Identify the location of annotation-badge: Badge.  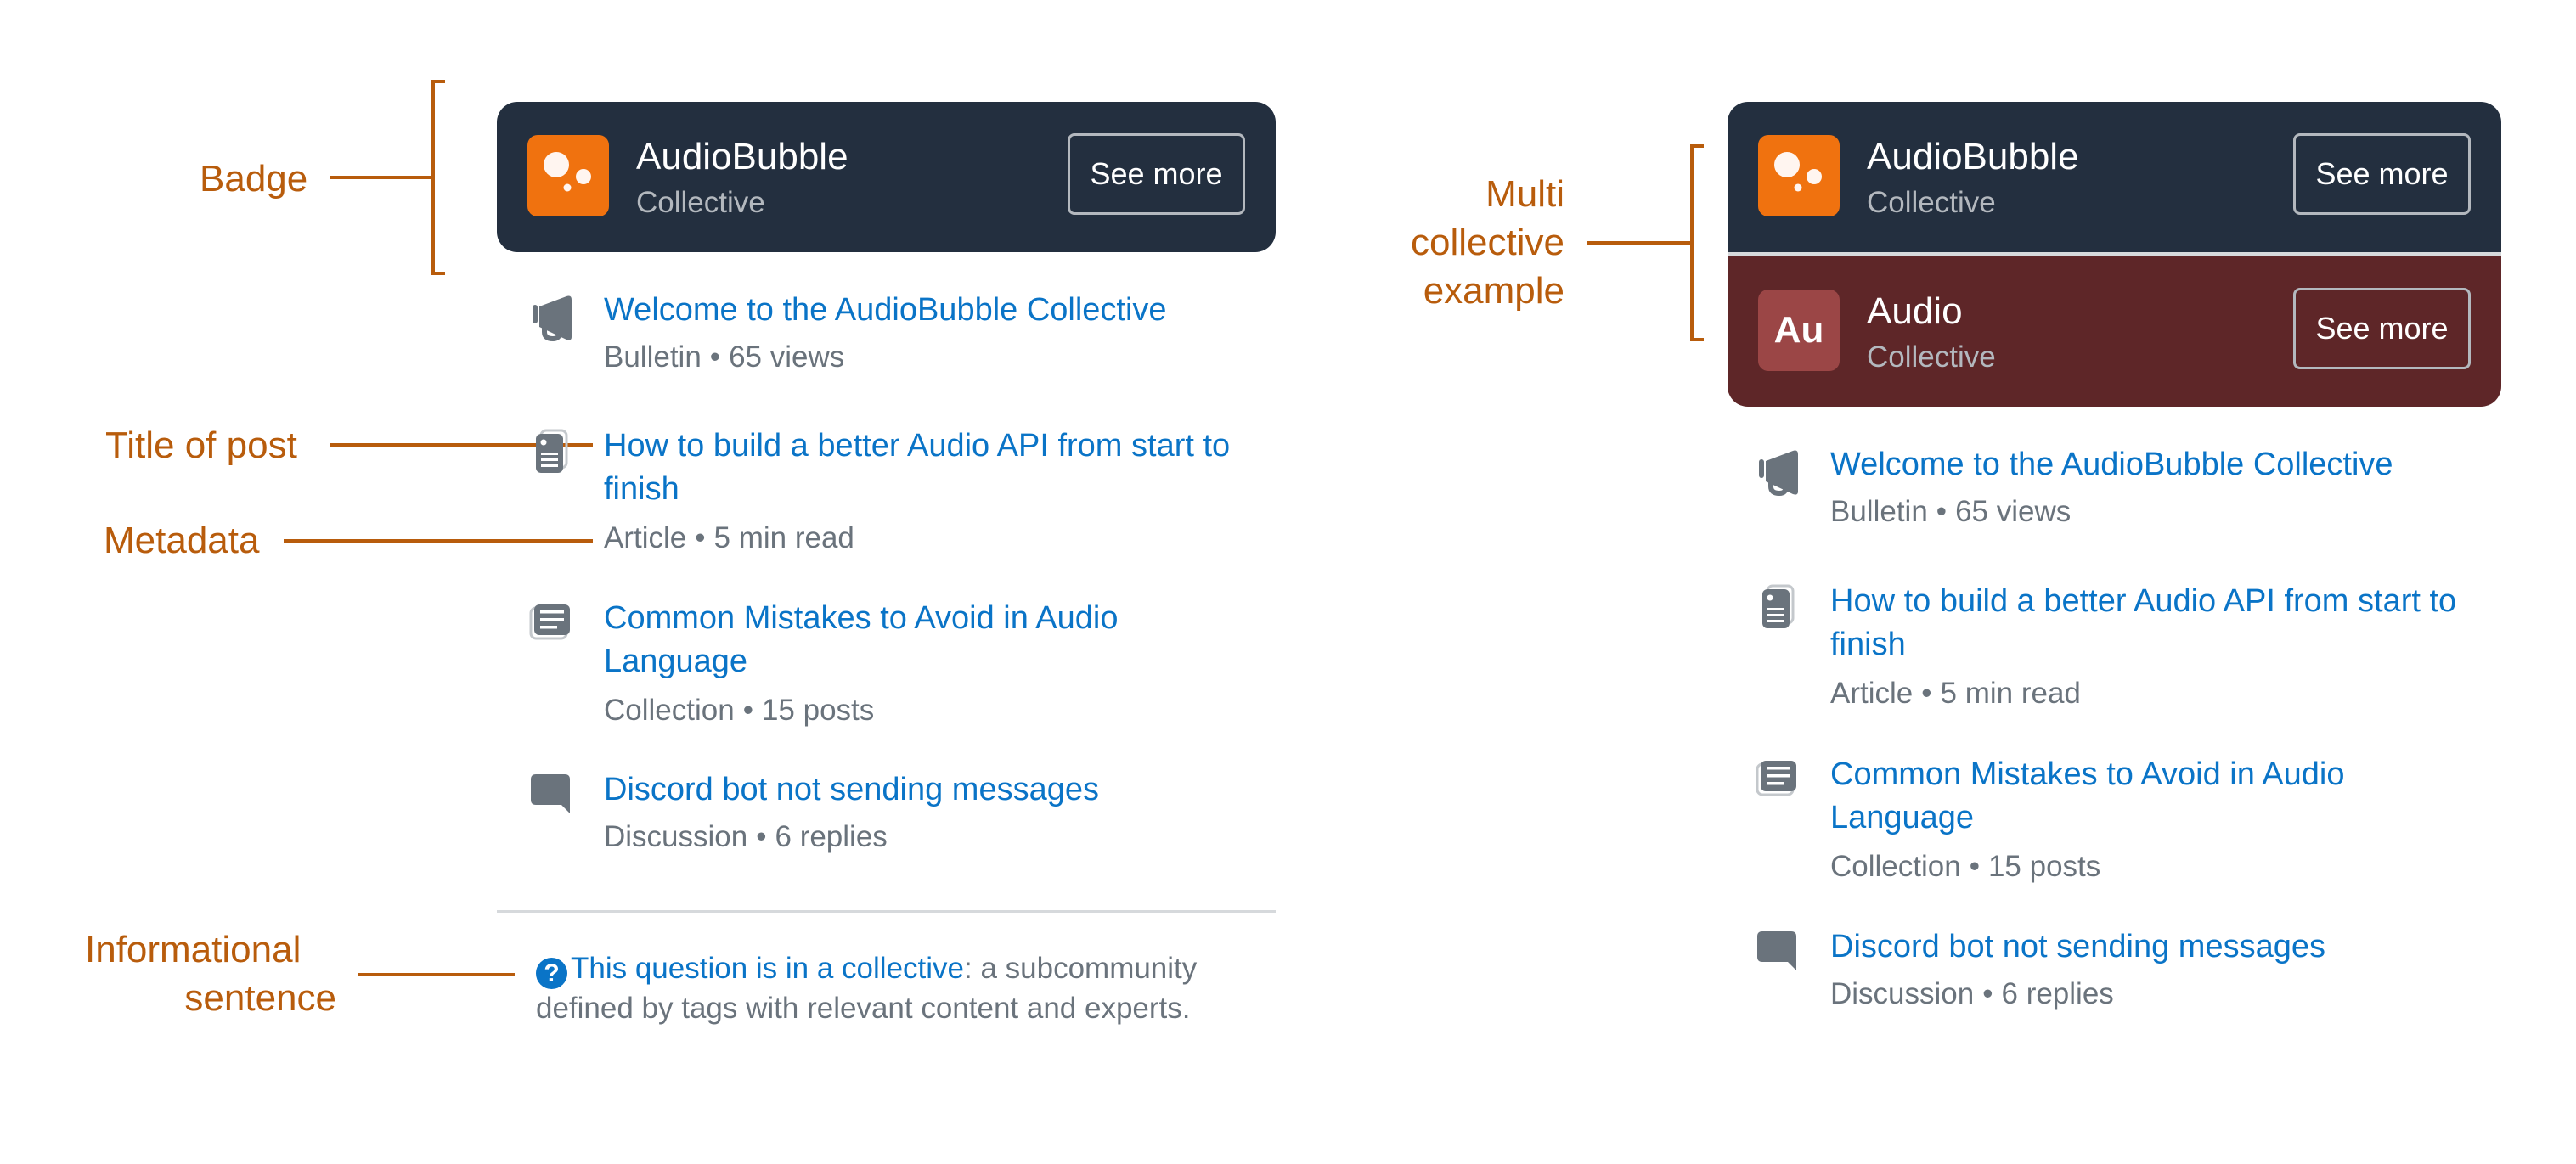
(254, 179).